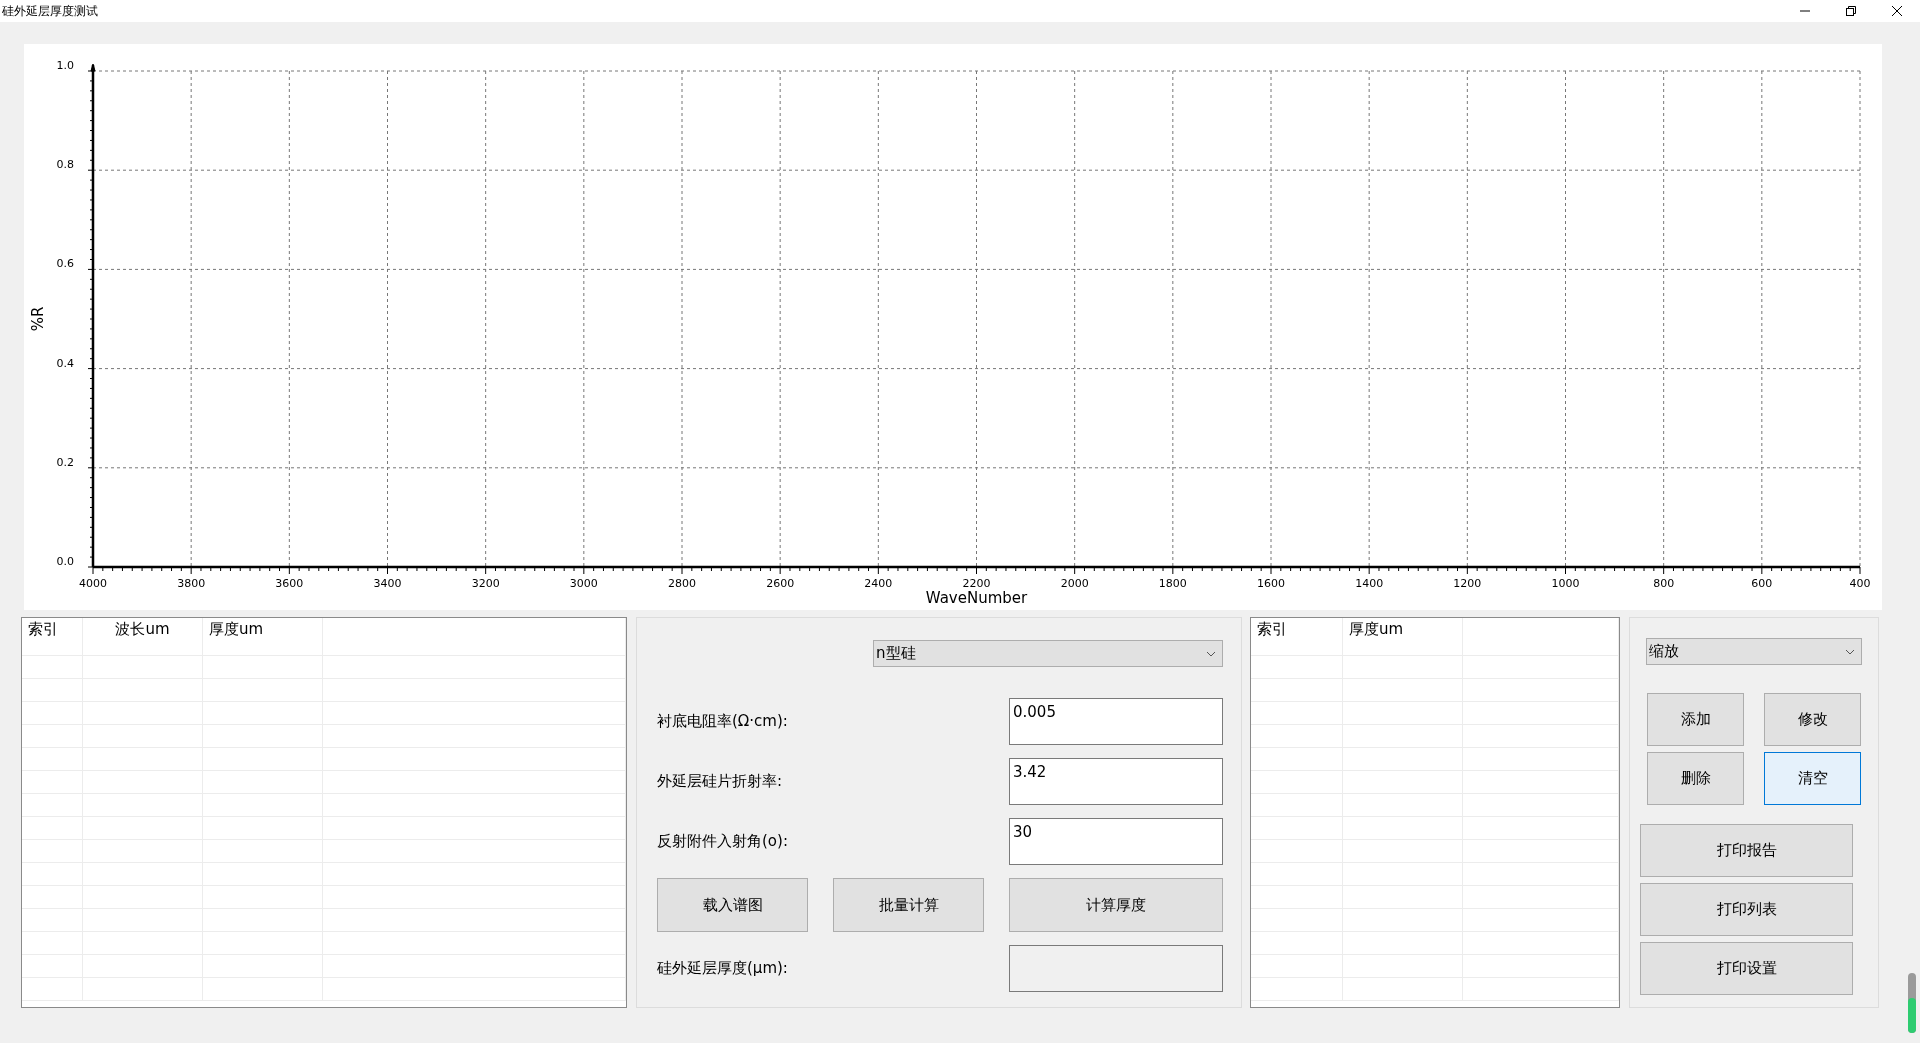 The height and width of the screenshot is (1043, 1920). I want to click on material-dropdown: n型硅, so click(1048, 653).